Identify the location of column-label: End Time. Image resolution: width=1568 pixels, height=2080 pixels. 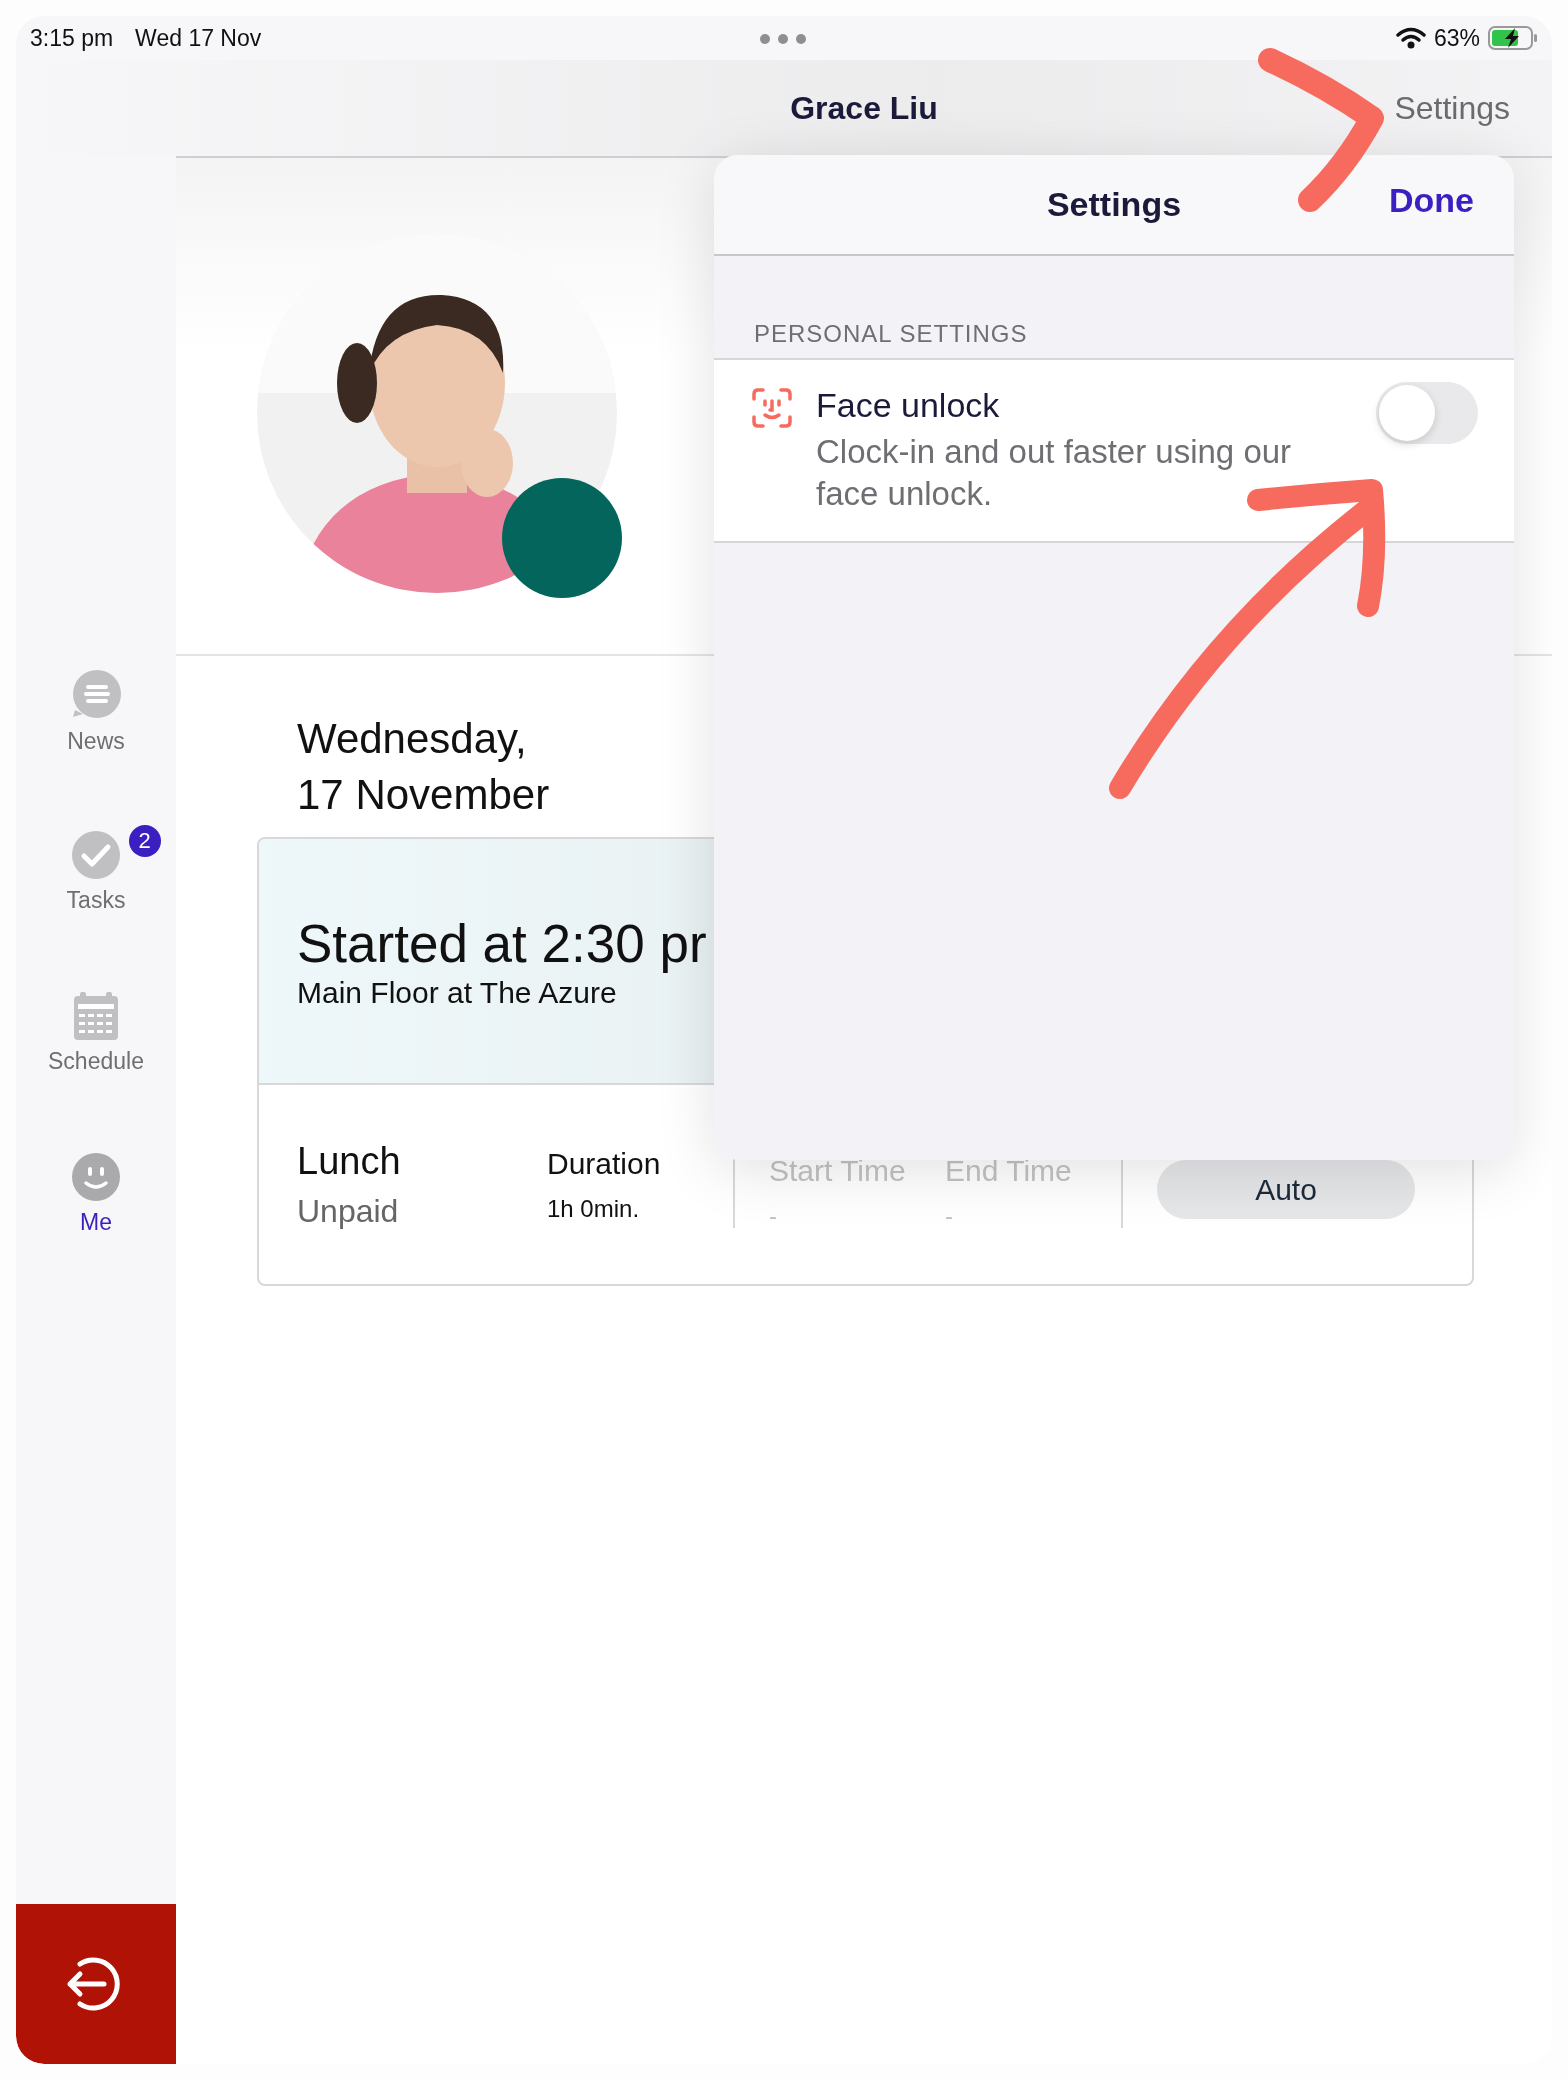
(1009, 1170).